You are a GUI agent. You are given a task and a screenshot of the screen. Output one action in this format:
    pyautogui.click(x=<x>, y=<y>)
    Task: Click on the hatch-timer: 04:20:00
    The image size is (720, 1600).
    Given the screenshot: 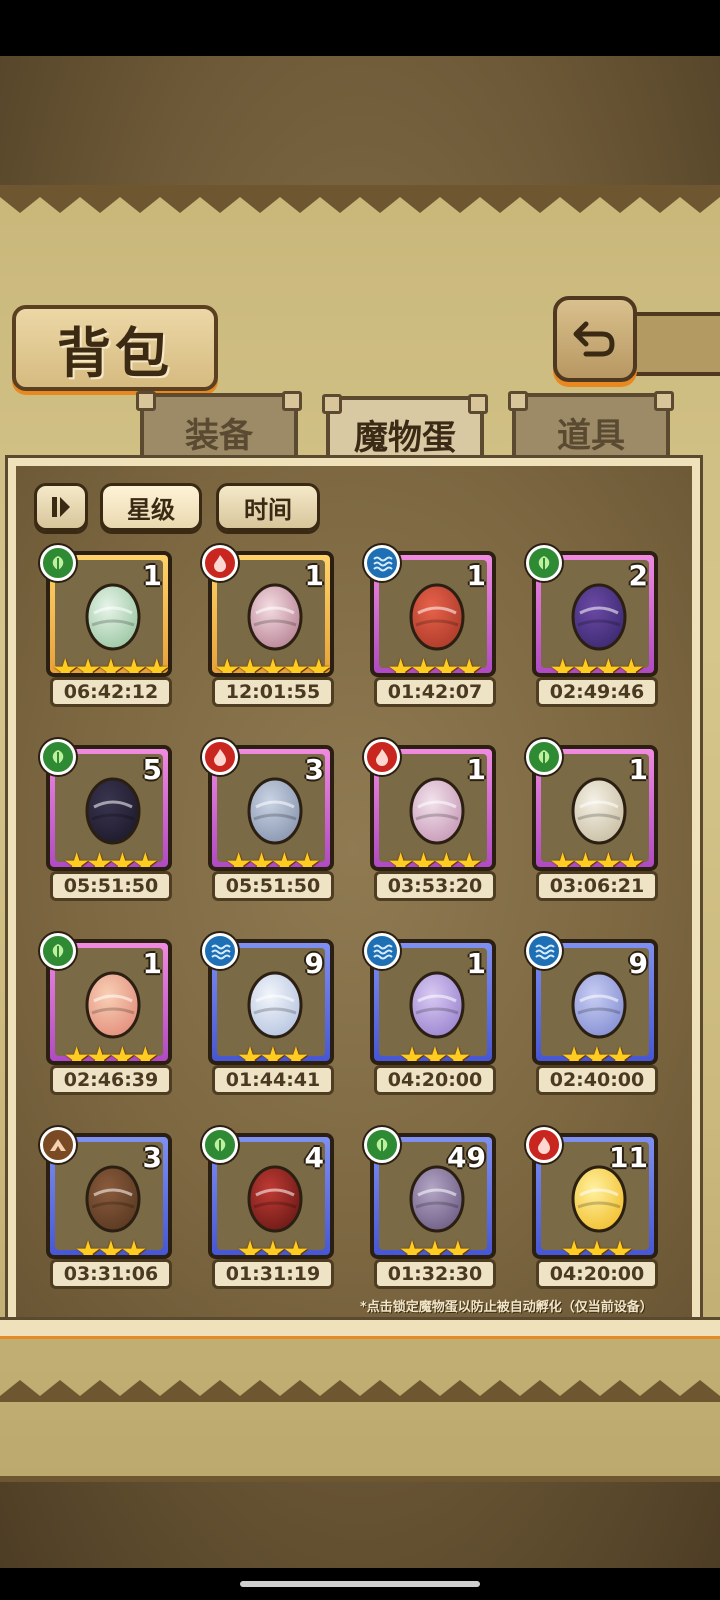 What is the action you would take?
    pyautogui.click(x=435, y=1080)
    